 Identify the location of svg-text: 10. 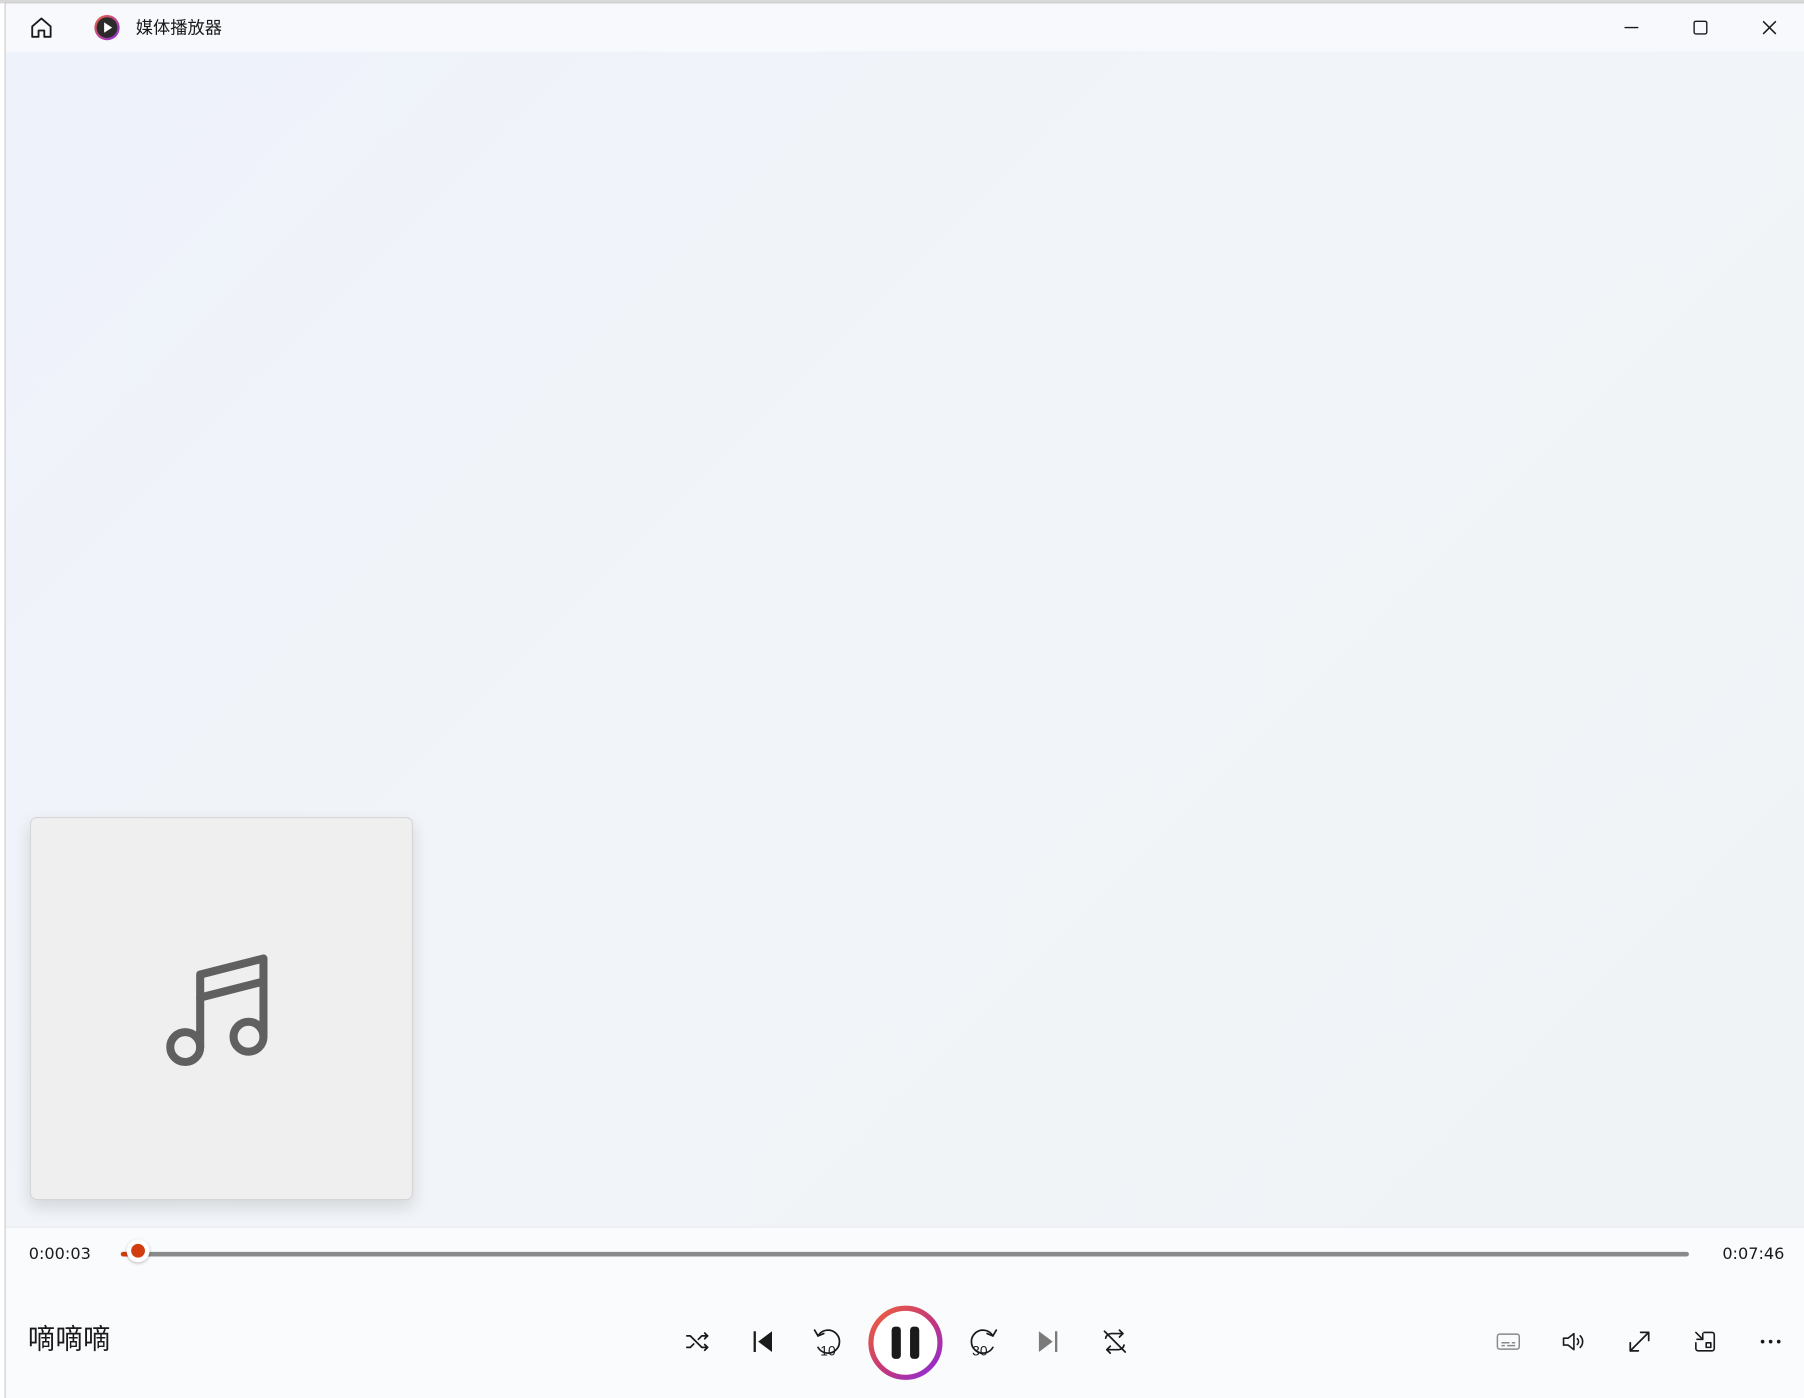
(828, 1350).